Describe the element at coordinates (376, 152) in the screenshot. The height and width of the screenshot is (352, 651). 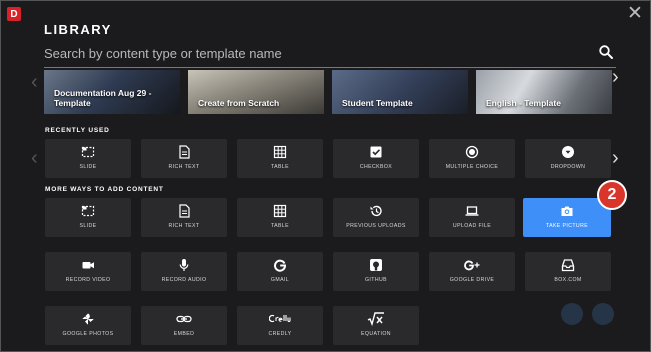
I see `checkbox-icon` at that location.